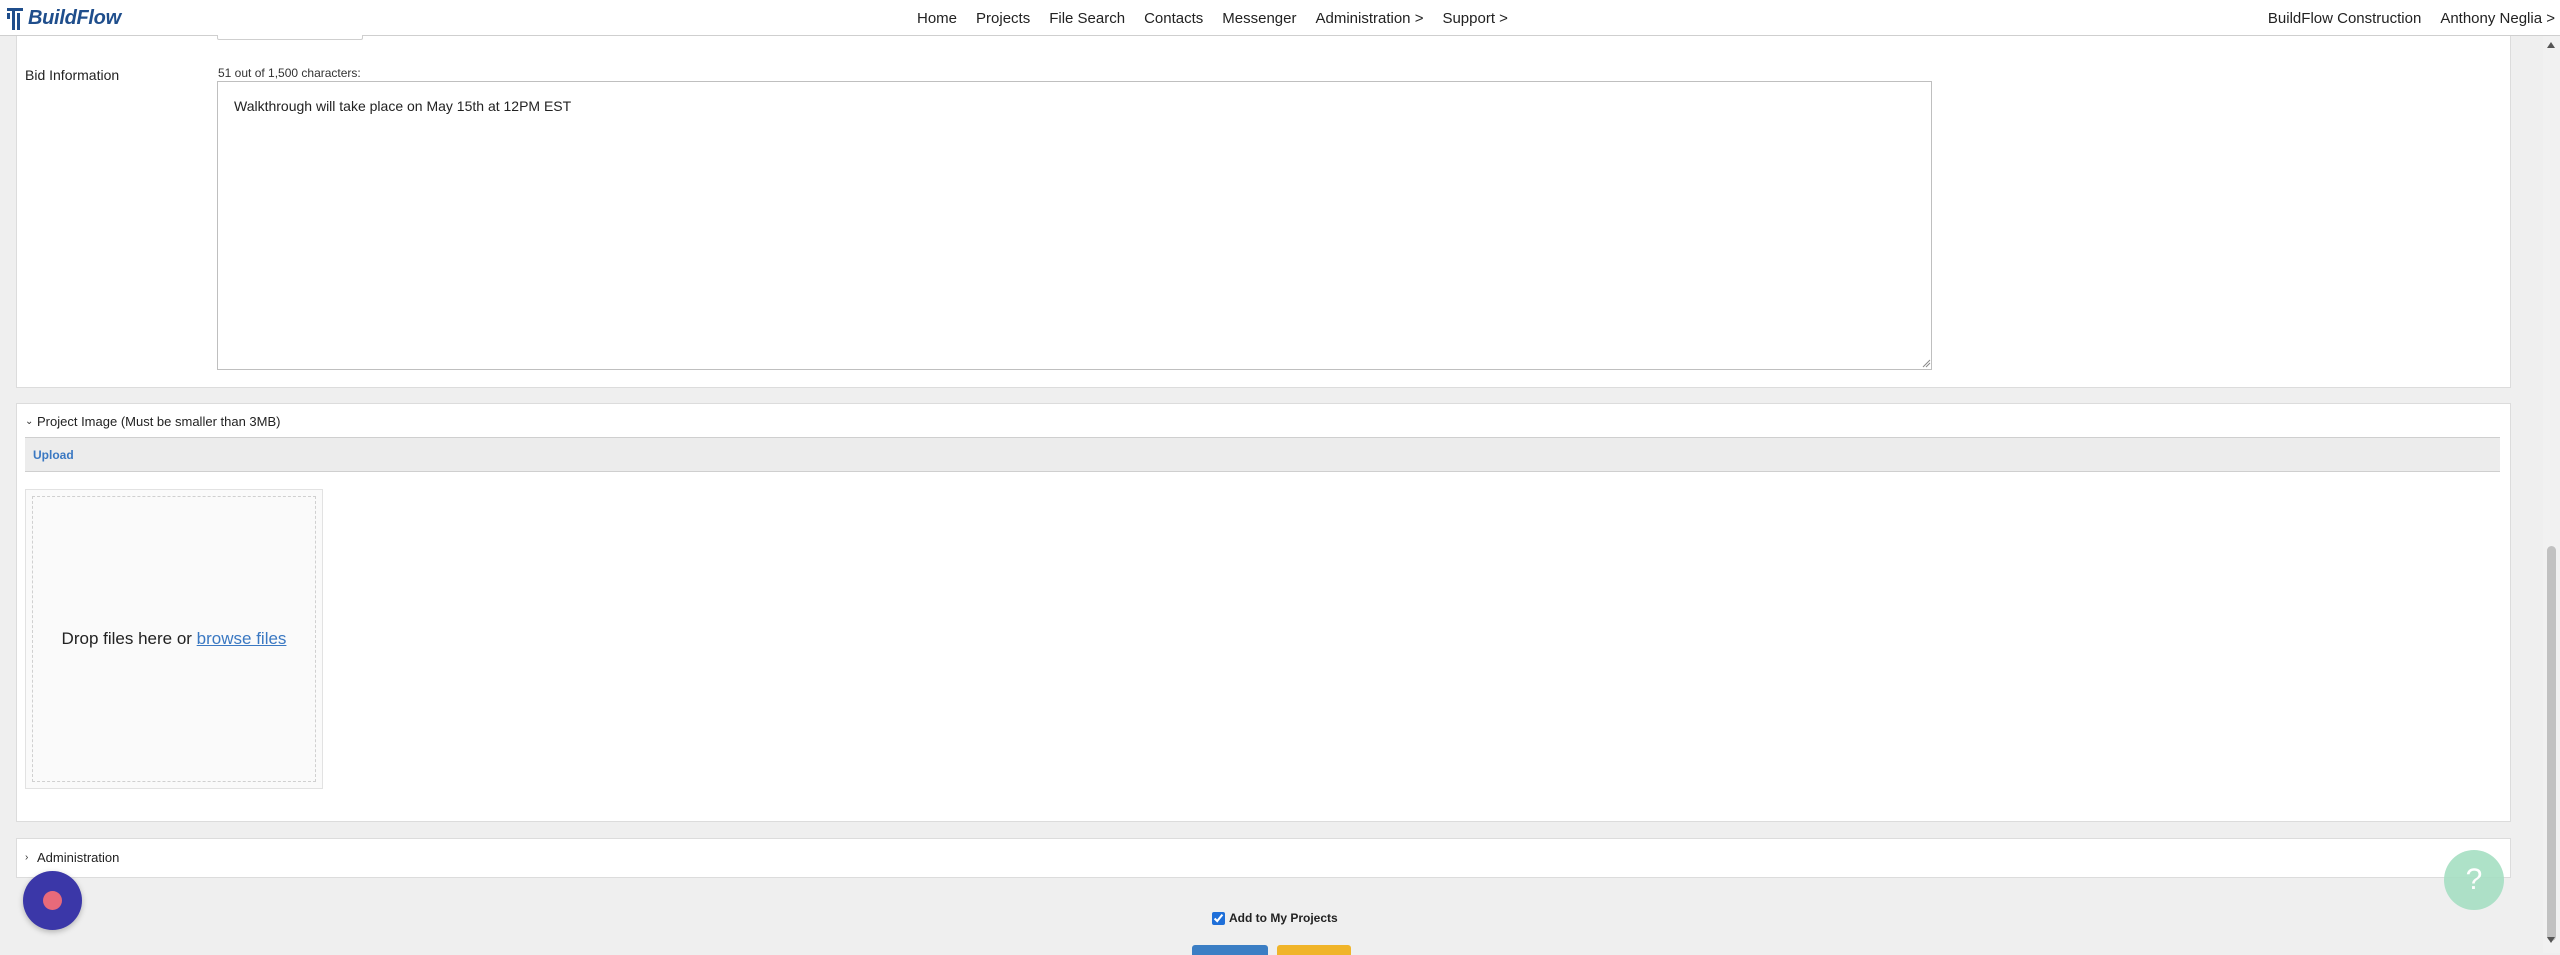 The height and width of the screenshot is (955, 2560). Describe the element at coordinates (1173, 18) in the screenshot. I see `nav-contacts: Contacts` at that location.